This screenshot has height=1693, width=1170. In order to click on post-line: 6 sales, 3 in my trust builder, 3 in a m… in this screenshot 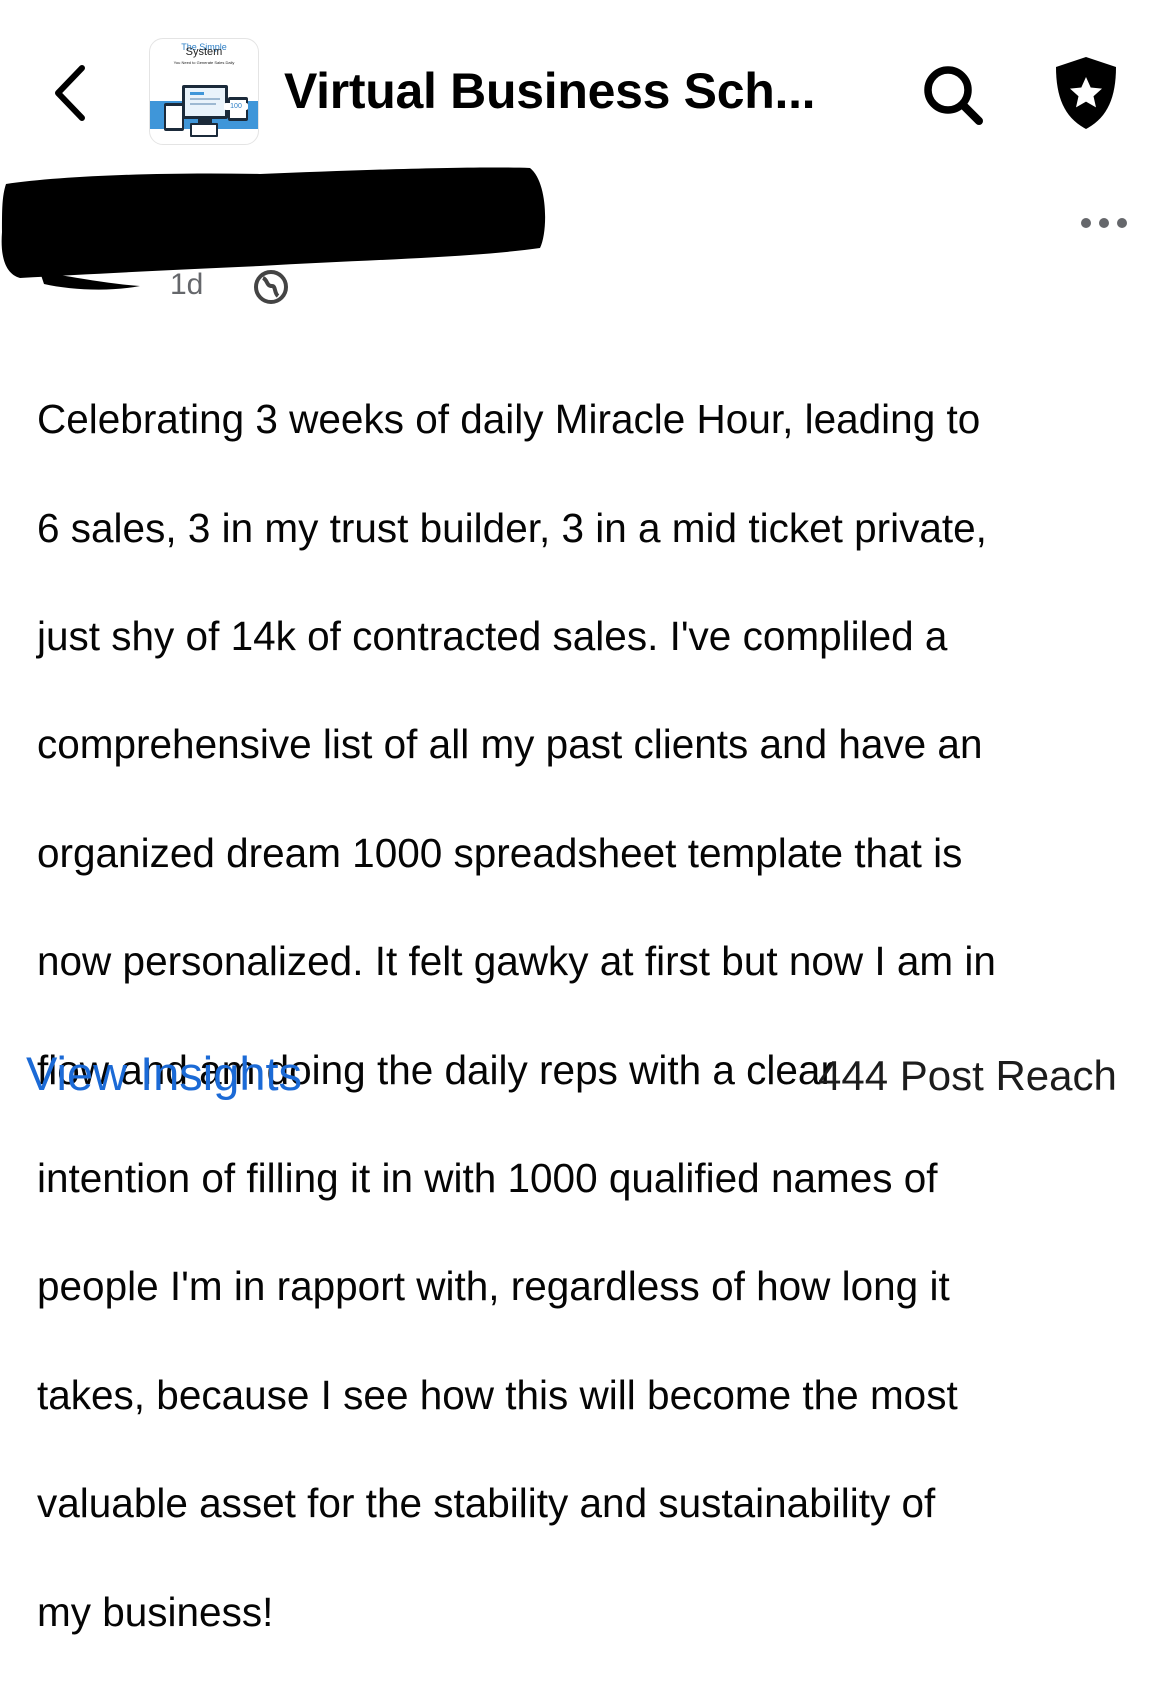, I will do `click(512, 527)`.